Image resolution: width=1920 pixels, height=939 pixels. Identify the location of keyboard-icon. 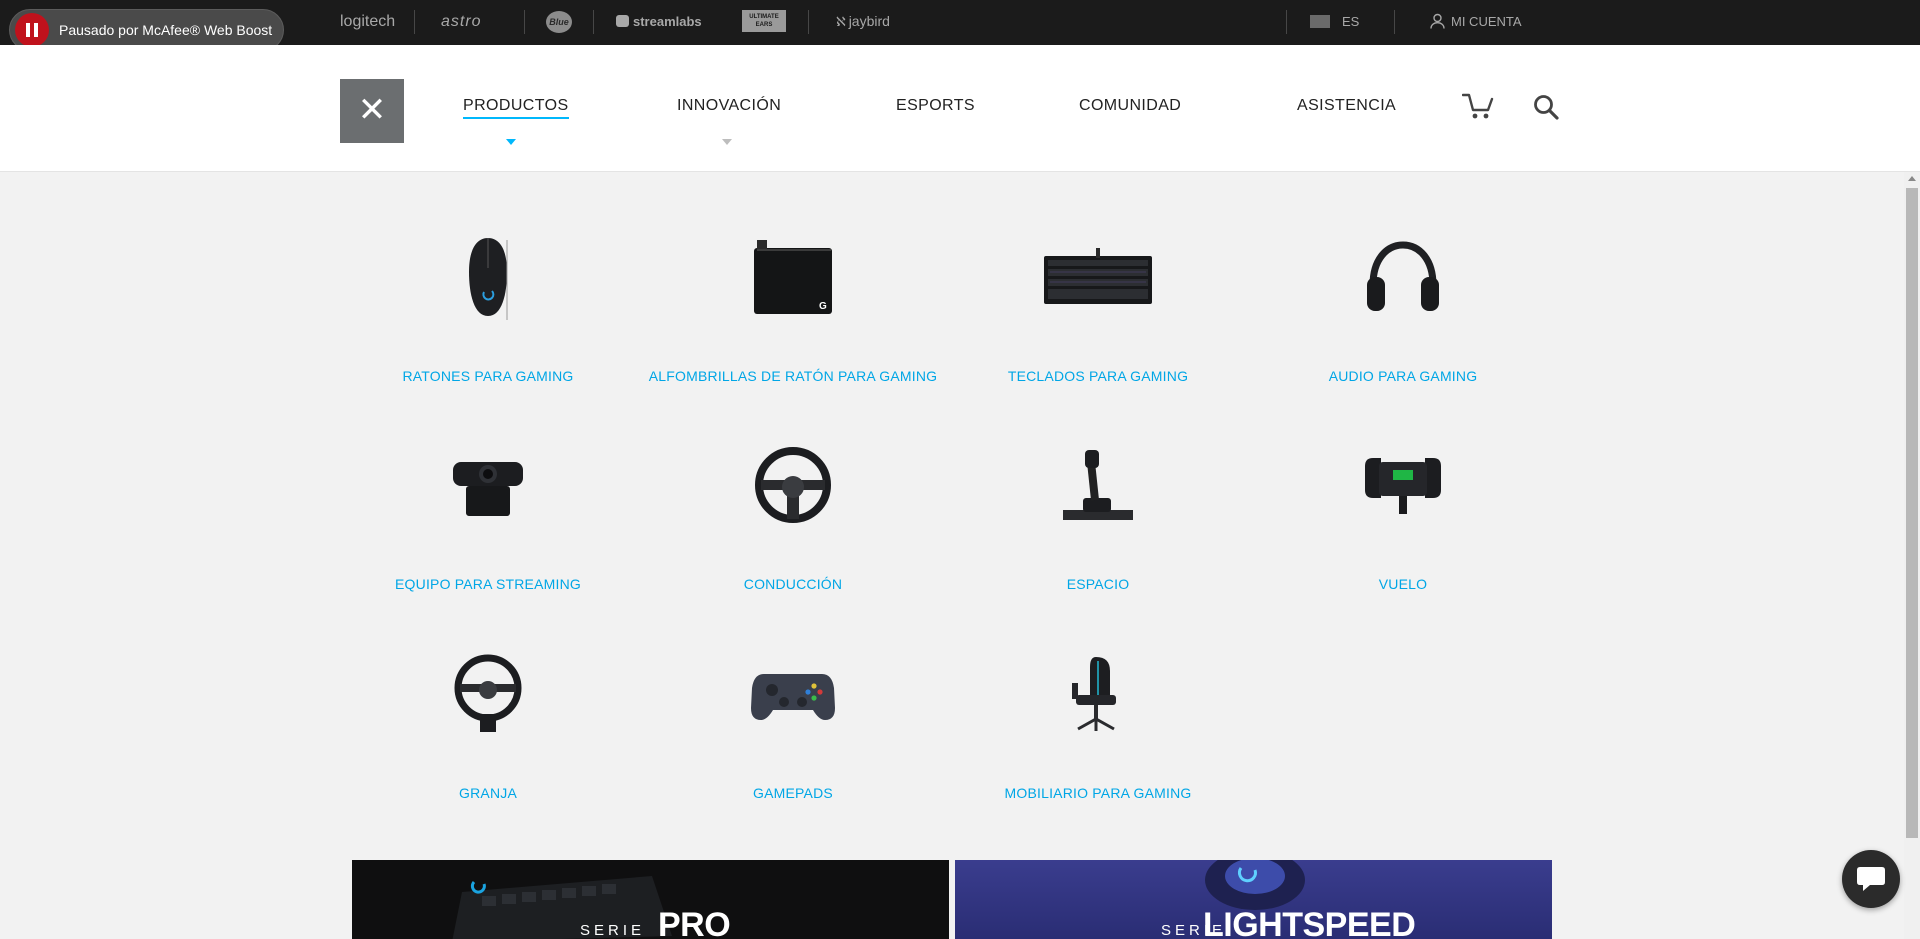
(1098, 277).